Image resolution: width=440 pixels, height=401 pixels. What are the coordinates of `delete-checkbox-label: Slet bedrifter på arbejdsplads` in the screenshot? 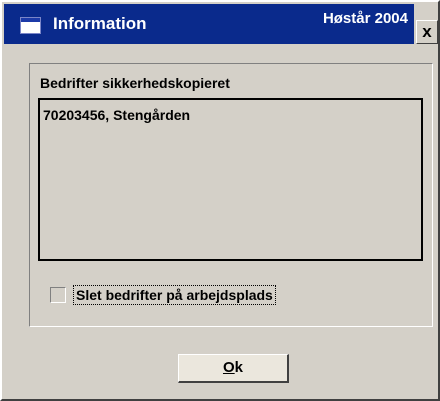 It's located at (174, 295).